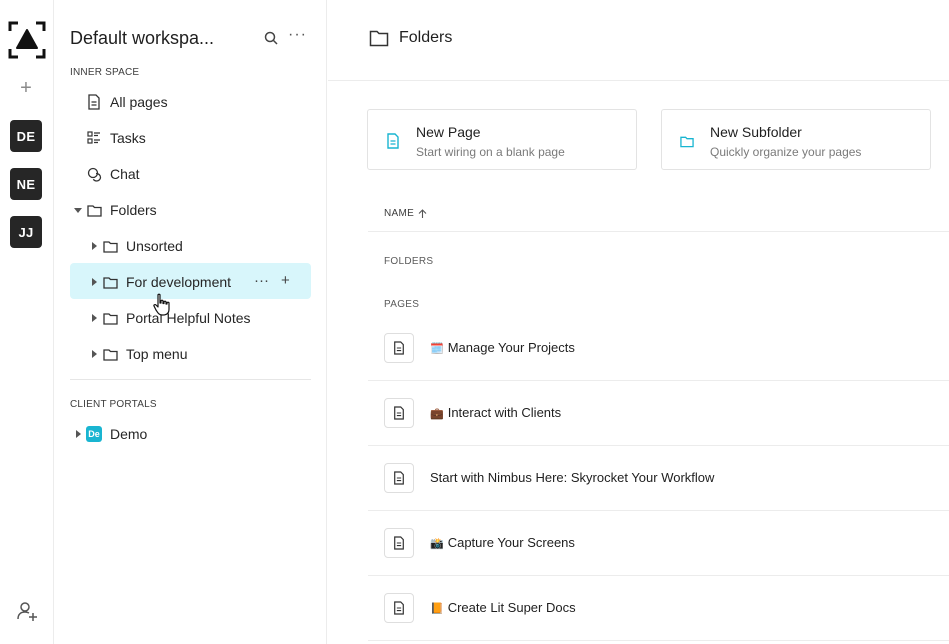  What do you see at coordinates (511, 347) in the screenshot?
I see `page-name: Manage Your Projects` at bounding box center [511, 347].